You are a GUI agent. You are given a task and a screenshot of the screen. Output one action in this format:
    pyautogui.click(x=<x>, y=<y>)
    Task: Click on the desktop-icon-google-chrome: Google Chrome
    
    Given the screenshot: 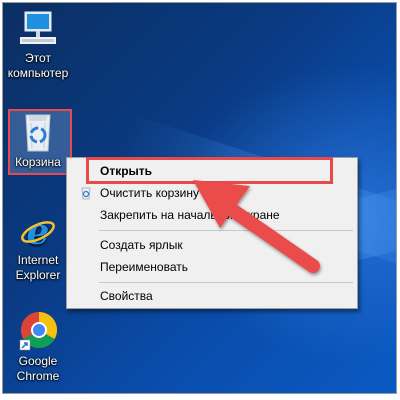 What is the action you would take?
    pyautogui.click(x=38, y=347)
    